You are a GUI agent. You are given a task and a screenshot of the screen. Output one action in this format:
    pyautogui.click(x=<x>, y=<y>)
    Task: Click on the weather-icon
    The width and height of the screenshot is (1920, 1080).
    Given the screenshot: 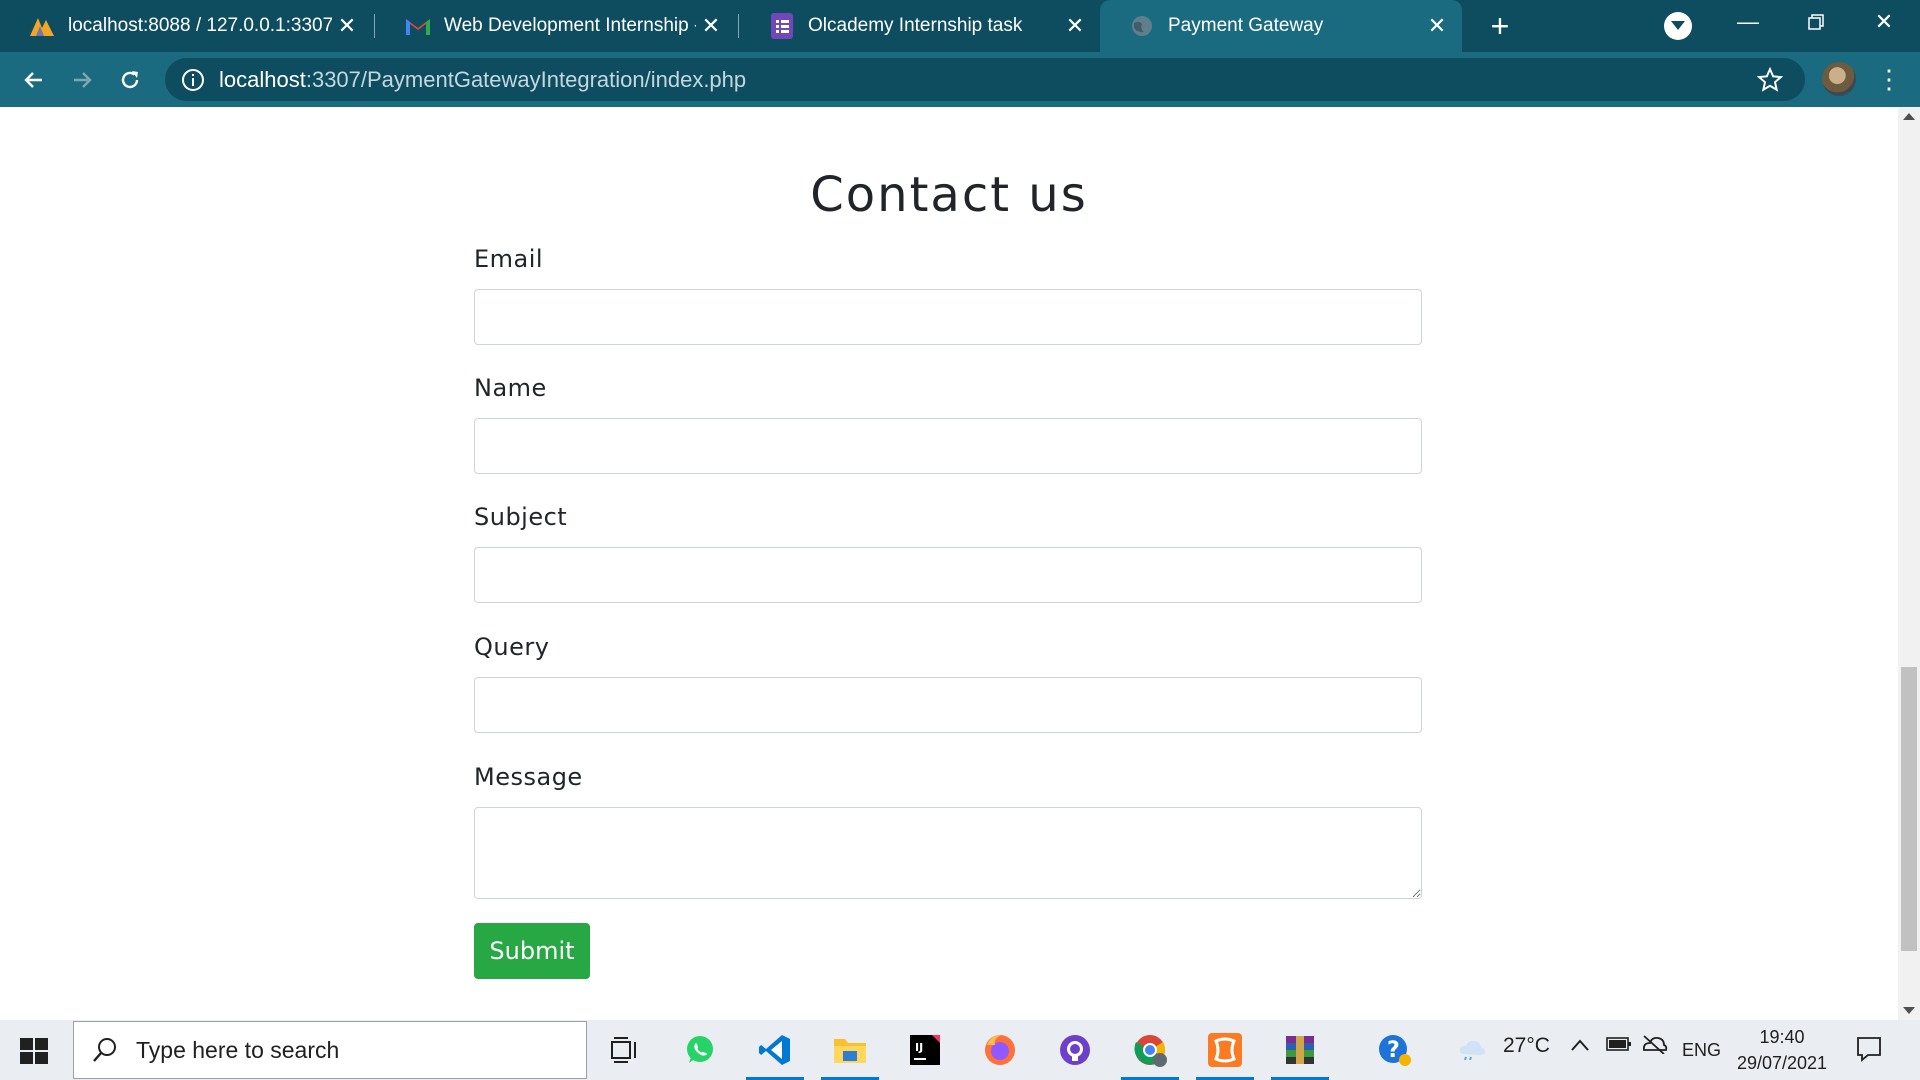 What is the action you would take?
    pyautogui.click(x=1473, y=1050)
    